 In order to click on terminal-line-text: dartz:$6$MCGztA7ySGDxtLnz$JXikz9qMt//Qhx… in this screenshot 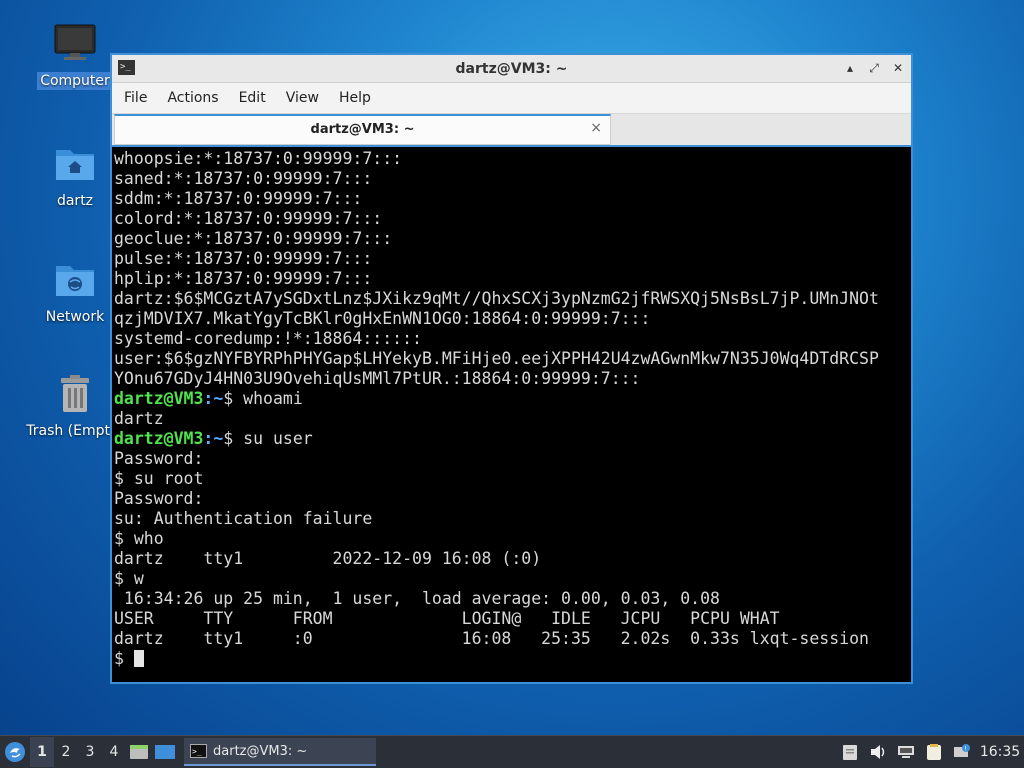, I will do `click(496, 298)`.